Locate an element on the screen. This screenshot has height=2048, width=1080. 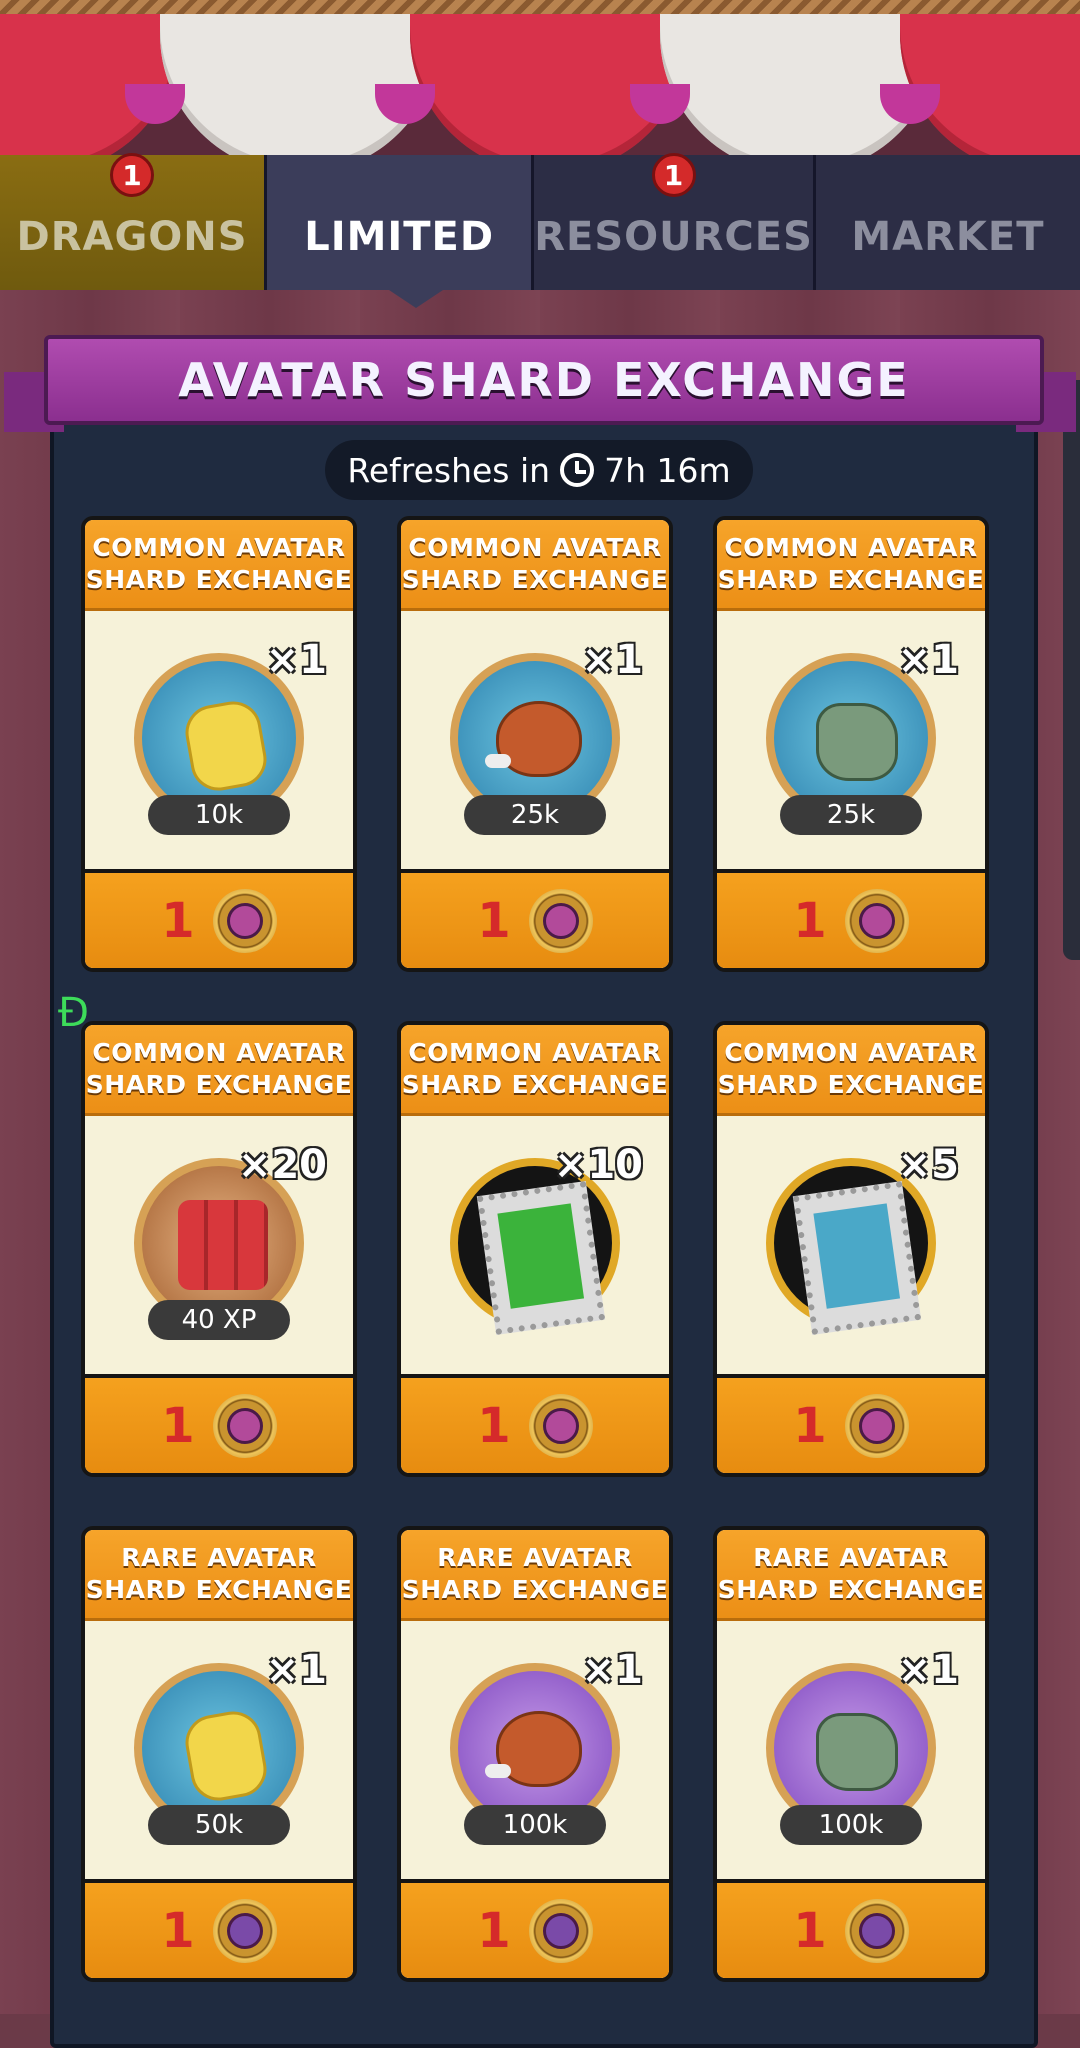
clock-icon is located at coordinates (577, 470).